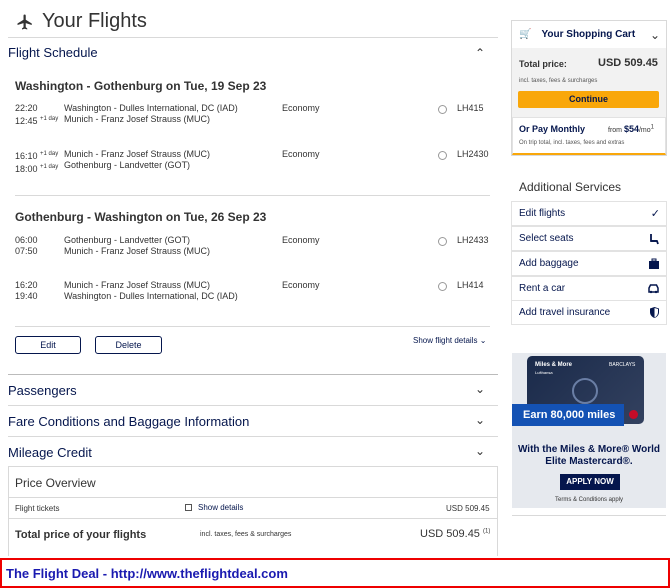  I want to click on price-overview-heading: Price Overview, so click(55, 483).